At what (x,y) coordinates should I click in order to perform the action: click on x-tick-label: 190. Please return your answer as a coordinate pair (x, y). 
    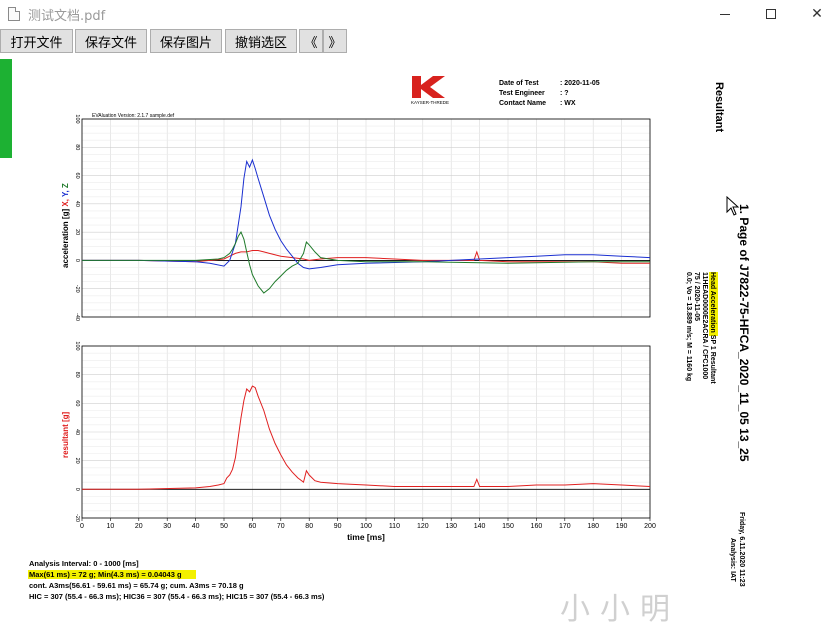
    Looking at the image, I should click on (622, 526).